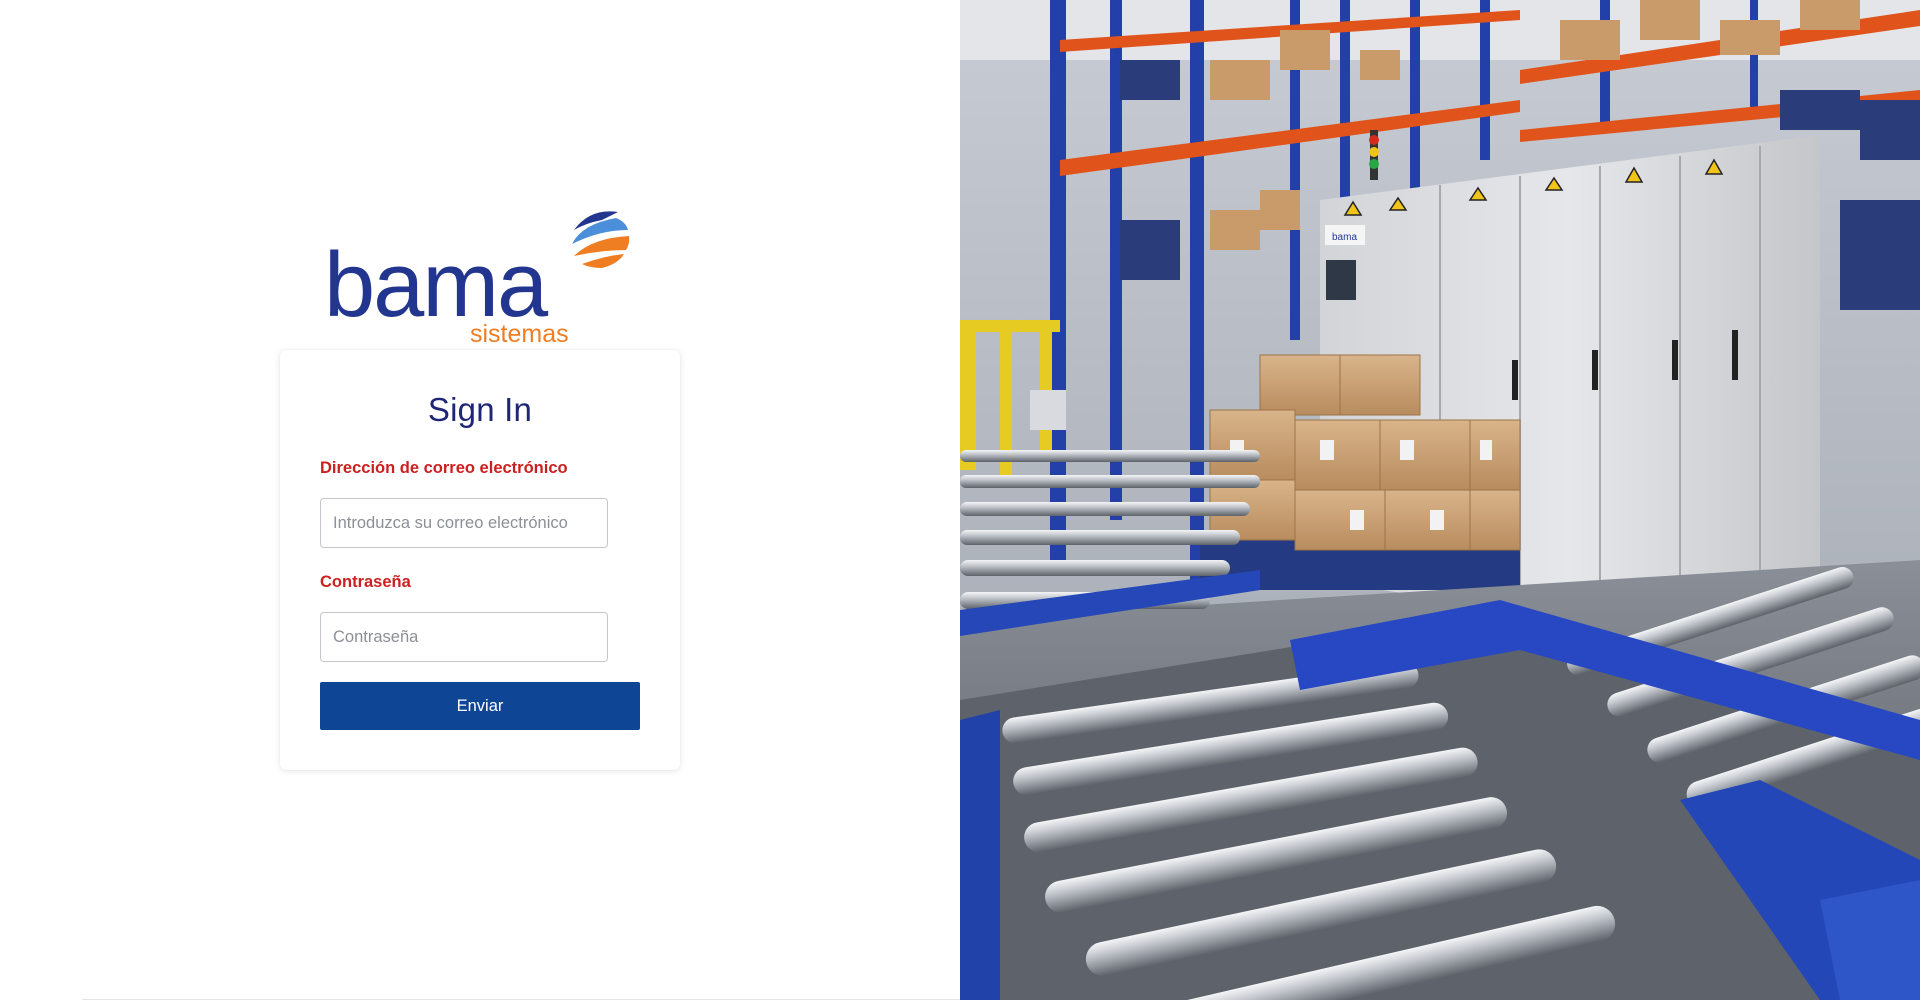  What do you see at coordinates (519, 333) in the screenshot?
I see `svg-text: sistemas` at bounding box center [519, 333].